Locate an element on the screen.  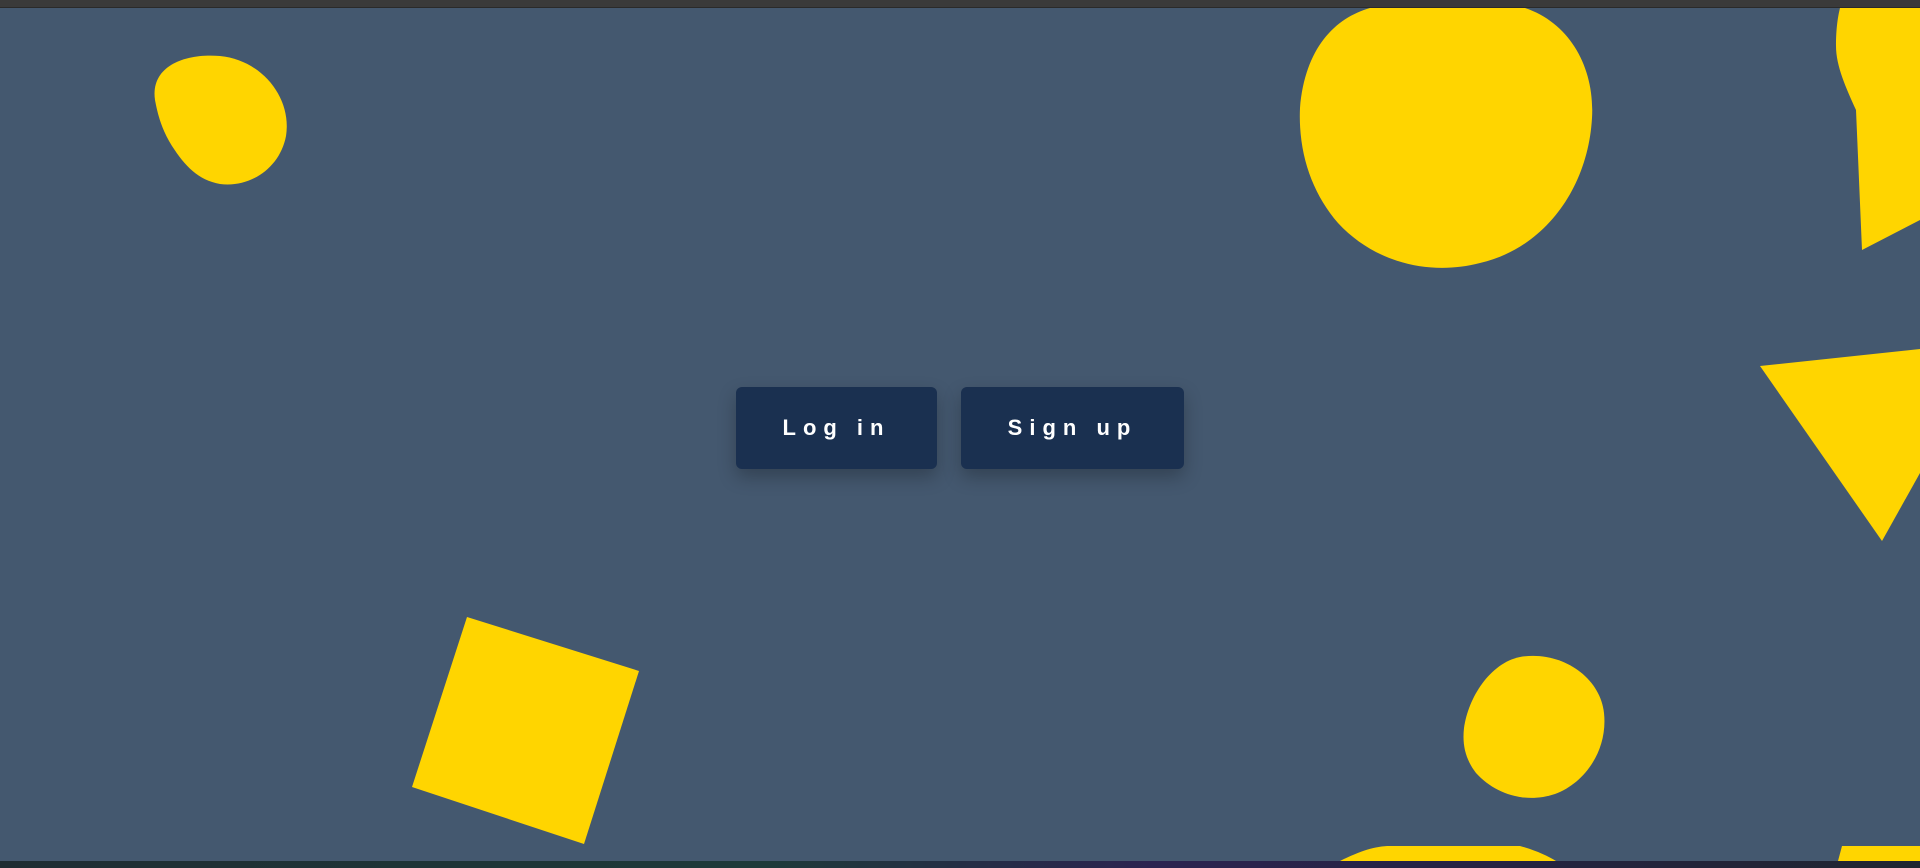
window-bottom-bar is located at coordinates (960, 864).